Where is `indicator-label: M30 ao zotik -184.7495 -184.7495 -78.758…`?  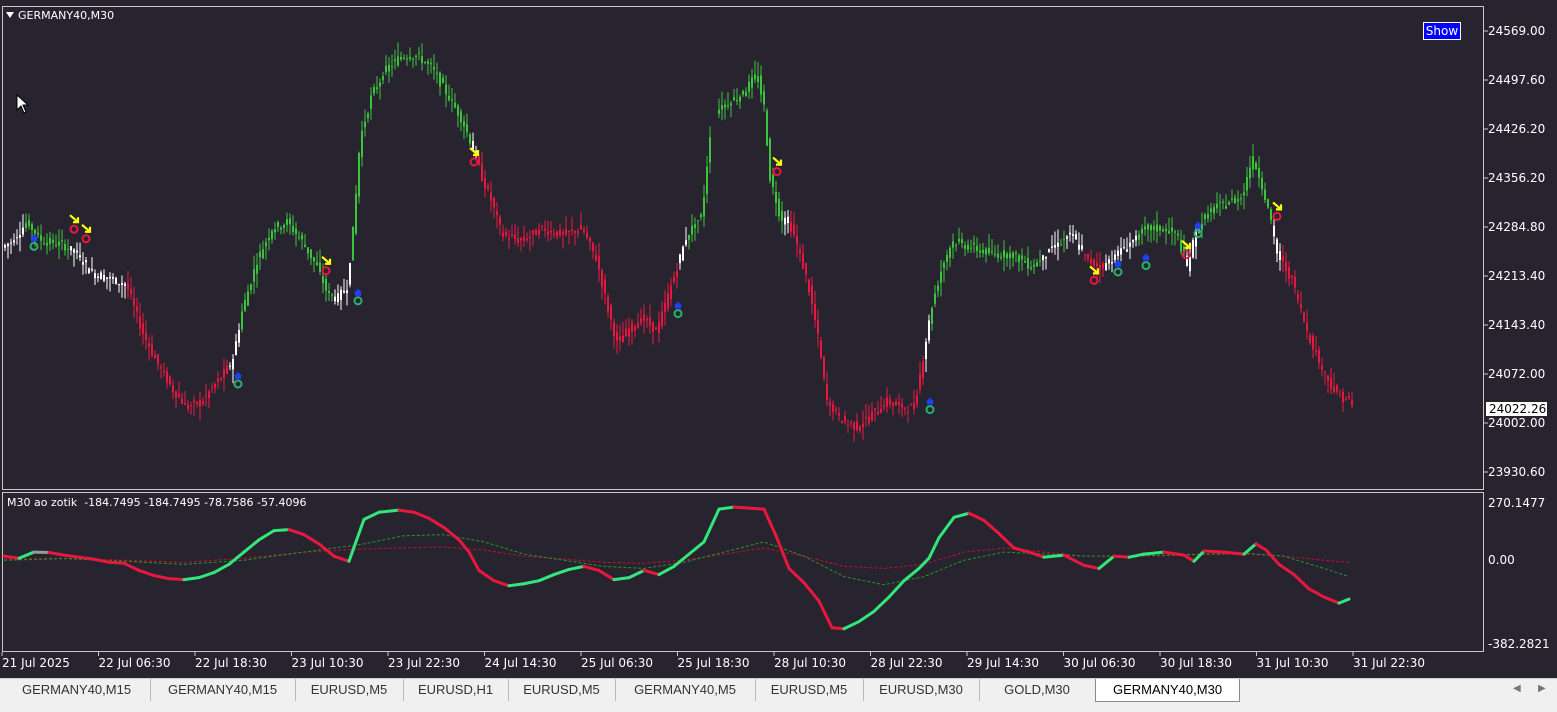 indicator-label: M30 ao zotik -184.7495 -184.7495 -78.758… is located at coordinates (157, 502).